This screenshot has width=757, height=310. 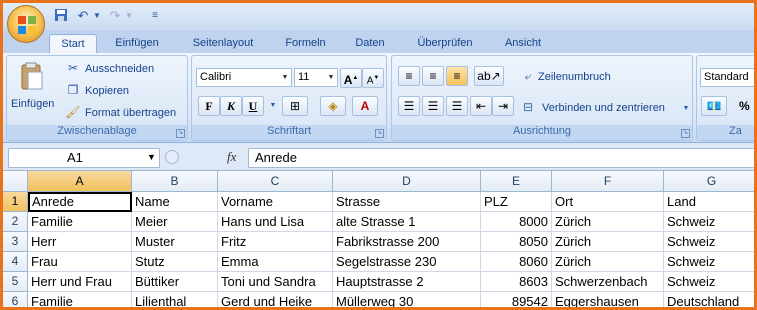 I want to click on format-painter-icon: 🖌, so click(x=73, y=112).